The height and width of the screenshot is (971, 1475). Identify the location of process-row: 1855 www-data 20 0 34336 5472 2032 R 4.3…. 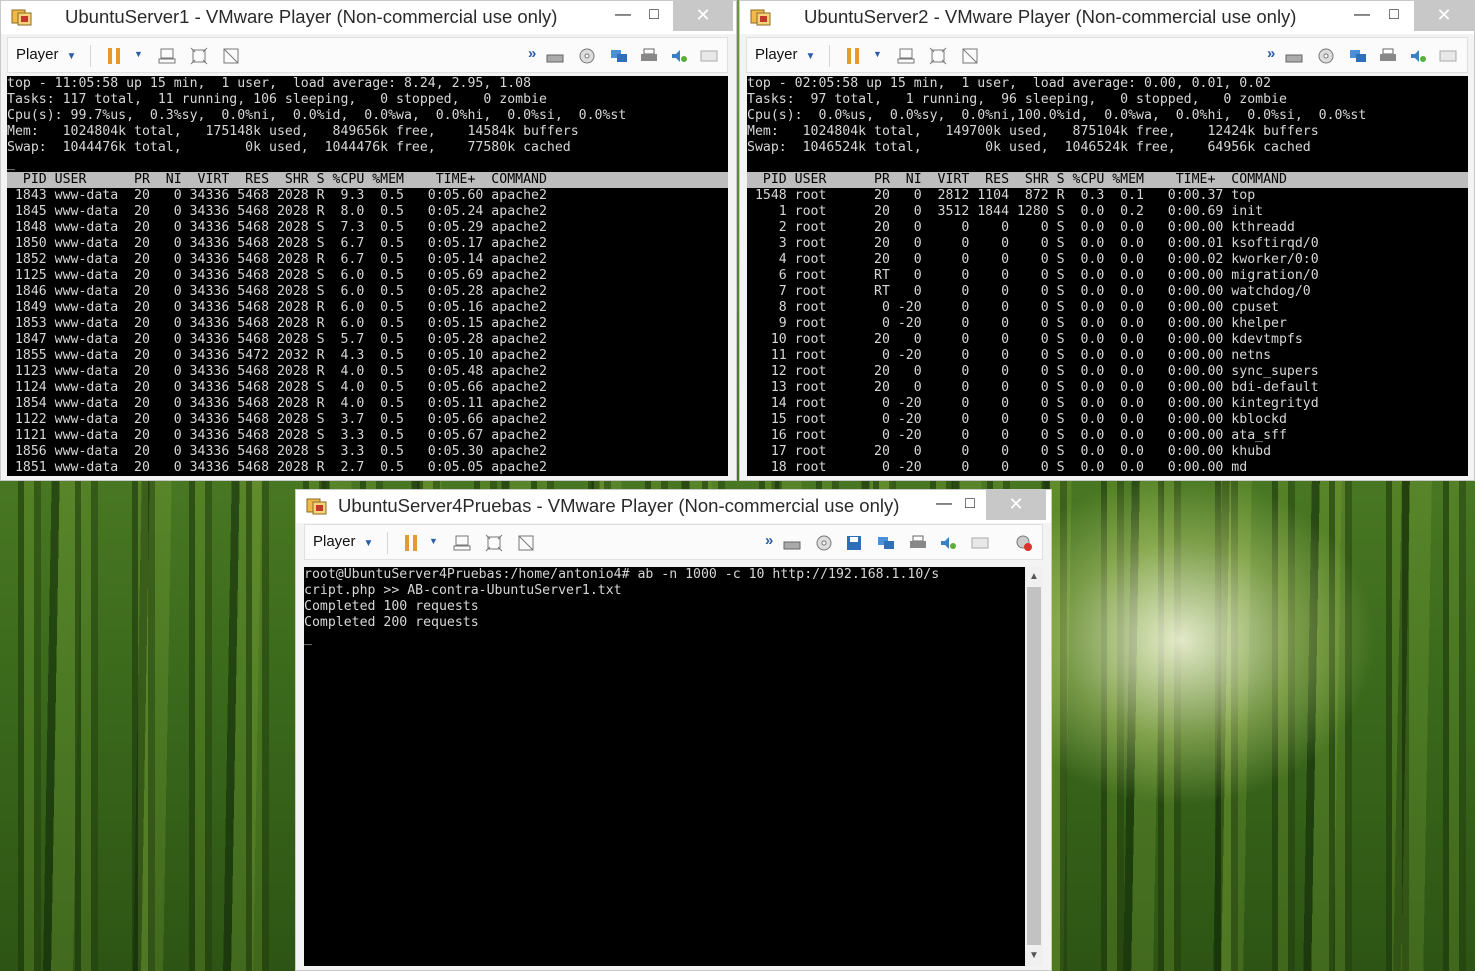
(277, 355).